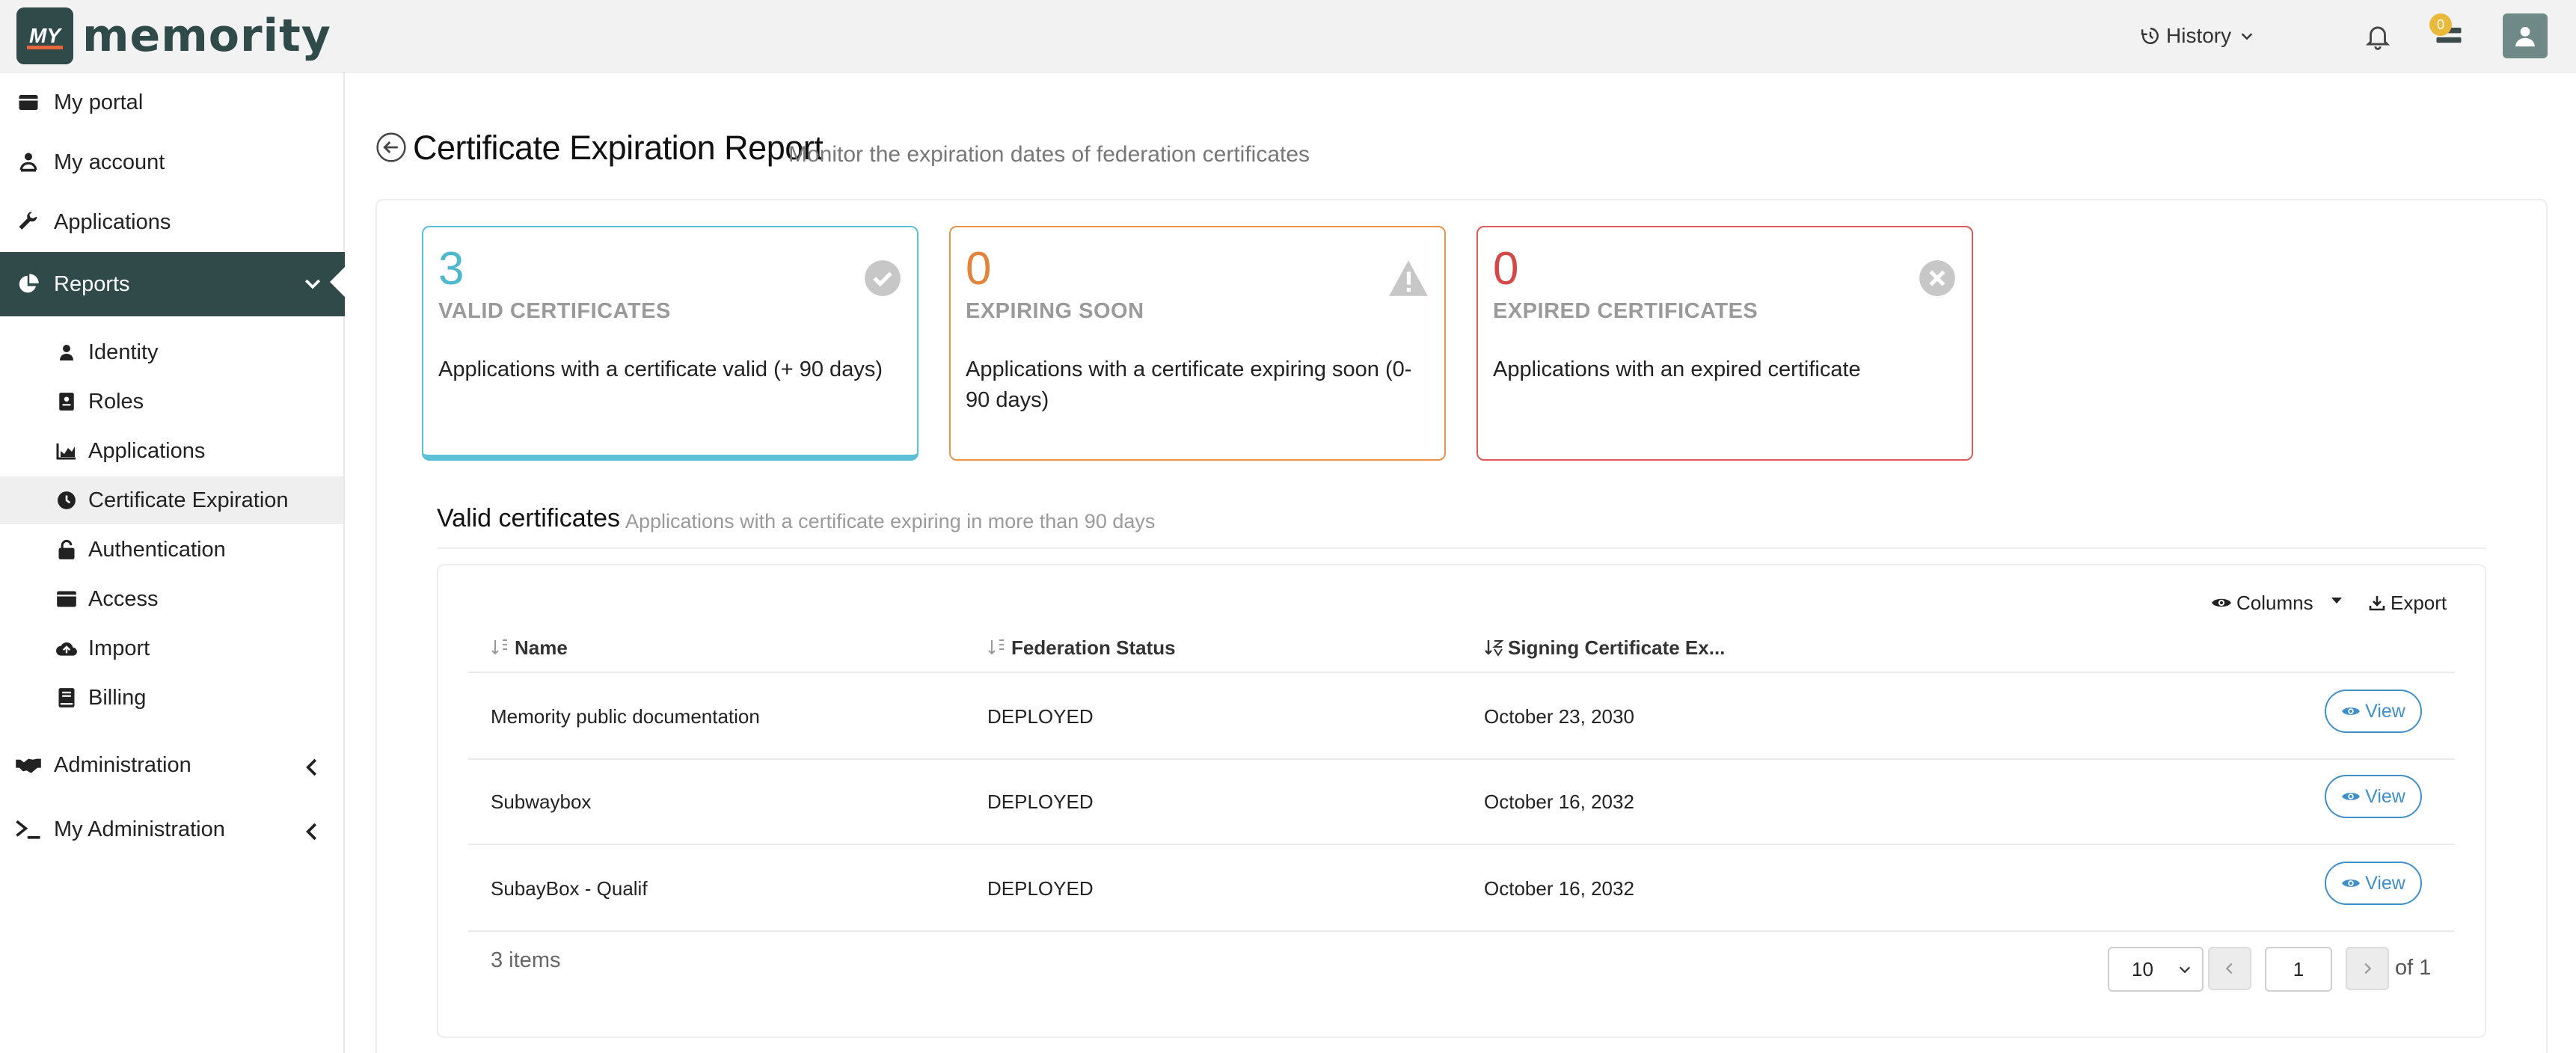  Describe the element at coordinates (171, 599) in the screenshot. I see `sidebar-subitem-access: Access` at that location.